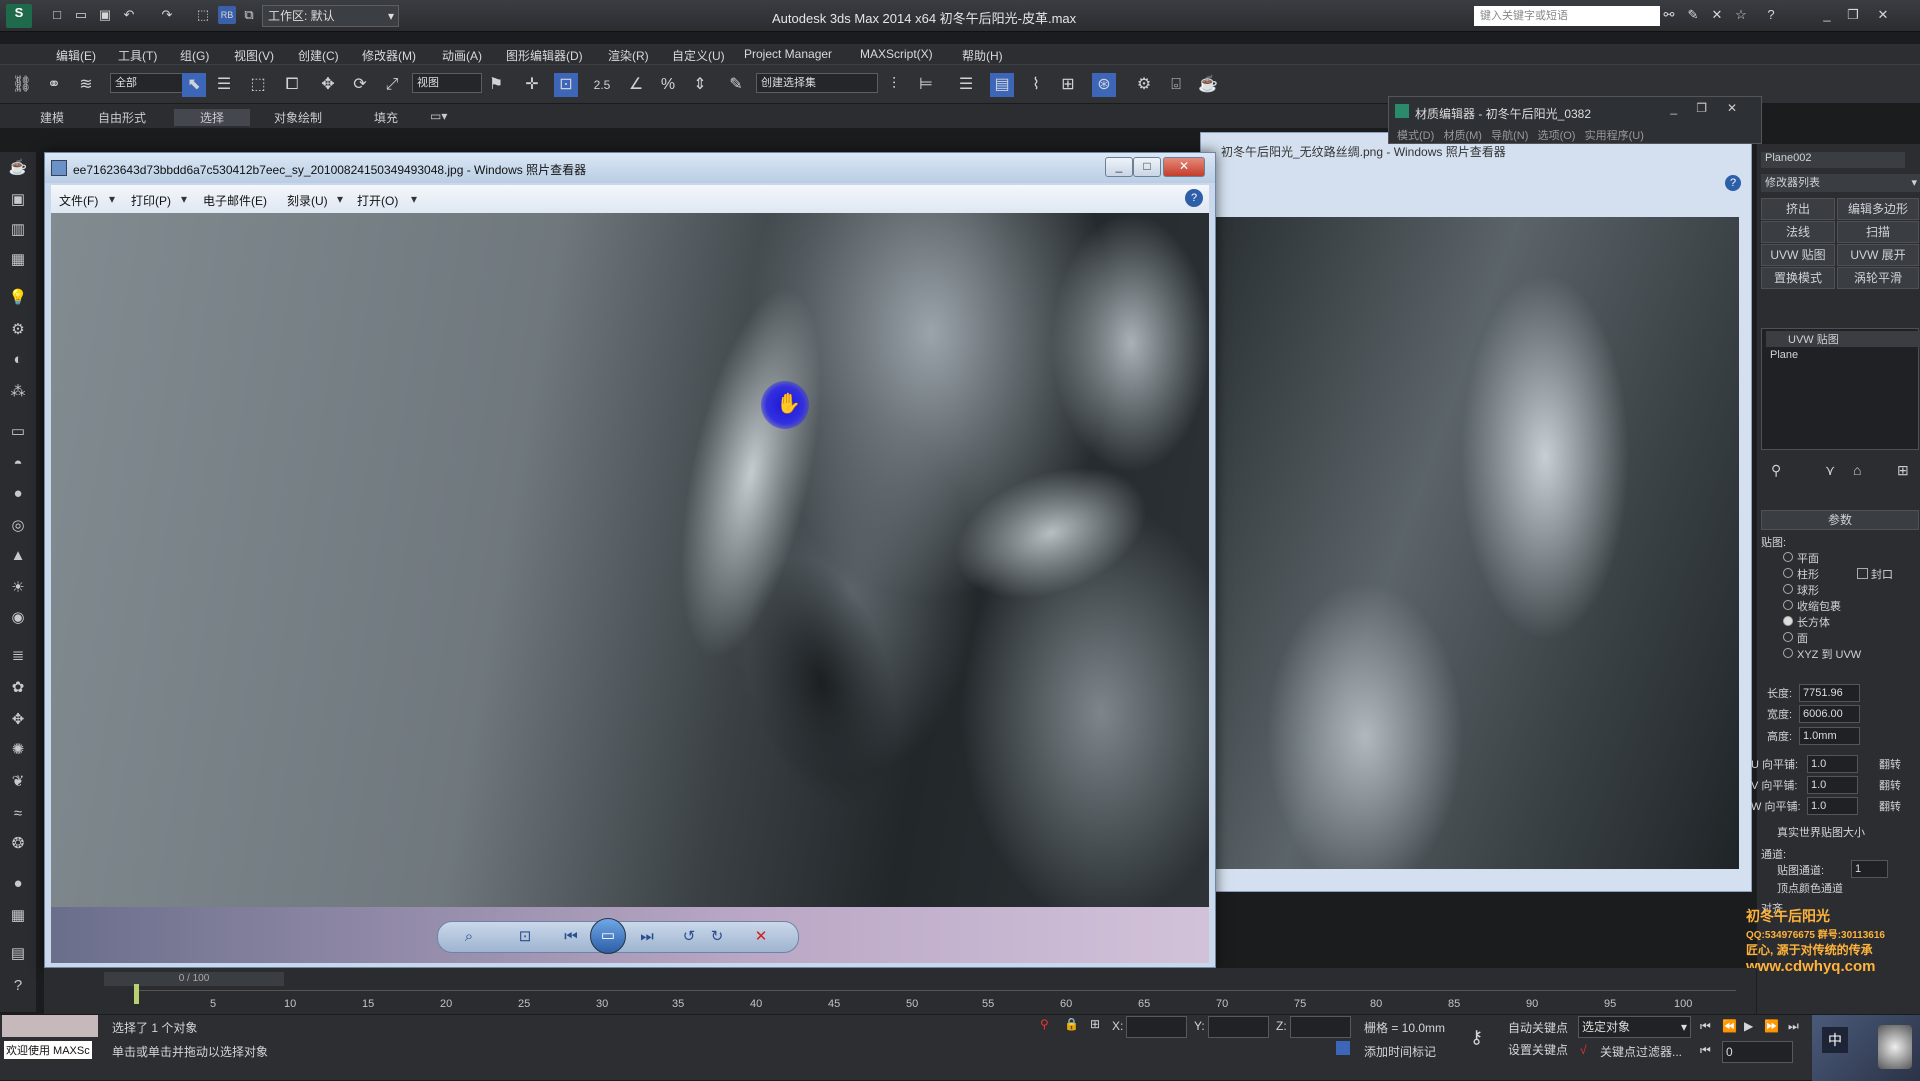  What do you see at coordinates (1044, 1024) in the screenshot?
I see `isolate-icon: ⚲` at bounding box center [1044, 1024].